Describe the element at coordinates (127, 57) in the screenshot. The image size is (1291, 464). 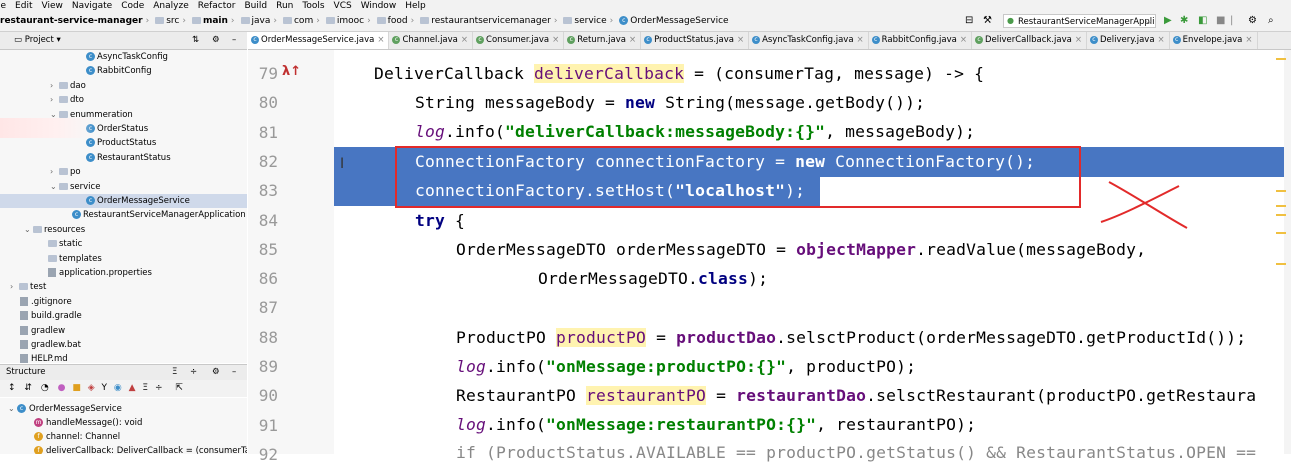
I see `tree-item: c AsyncTaskConfig` at that location.